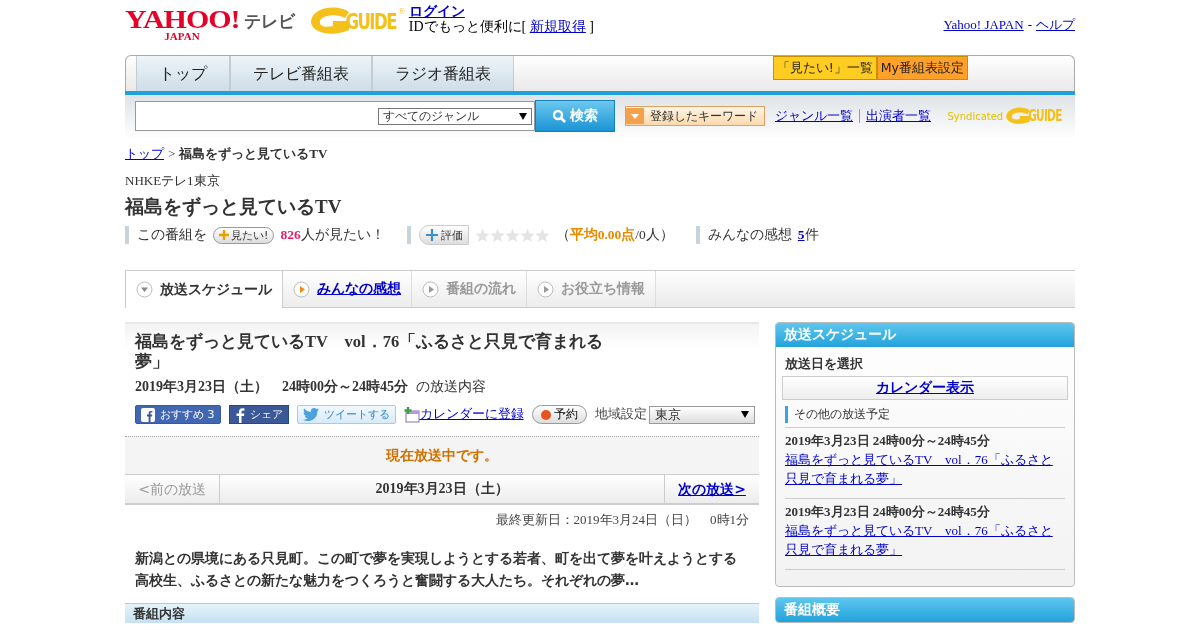 The height and width of the screenshot is (630, 1200). I want to click on search-icon, so click(559, 116).